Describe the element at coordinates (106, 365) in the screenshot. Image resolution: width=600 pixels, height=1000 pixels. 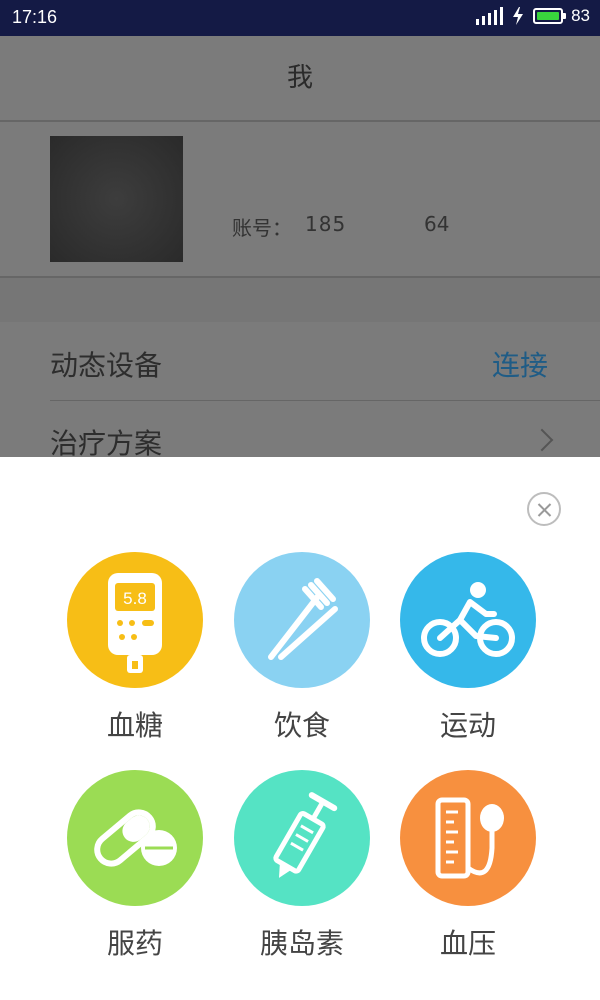
I see `row-label: 动态设备` at that location.